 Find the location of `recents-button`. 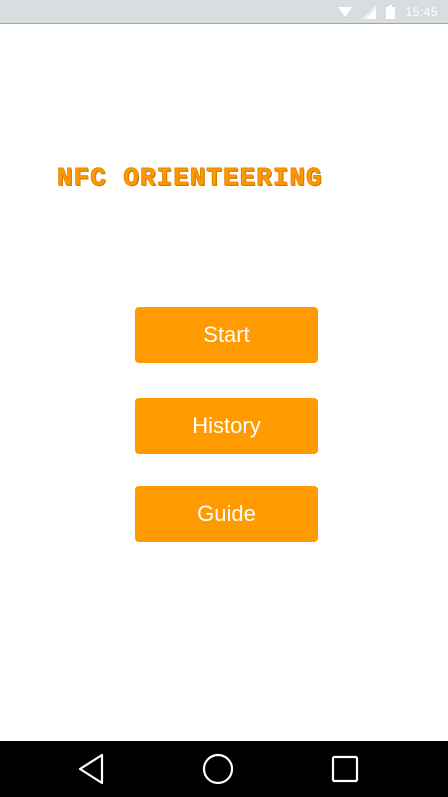

recents-button is located at coordinates (345, 769).